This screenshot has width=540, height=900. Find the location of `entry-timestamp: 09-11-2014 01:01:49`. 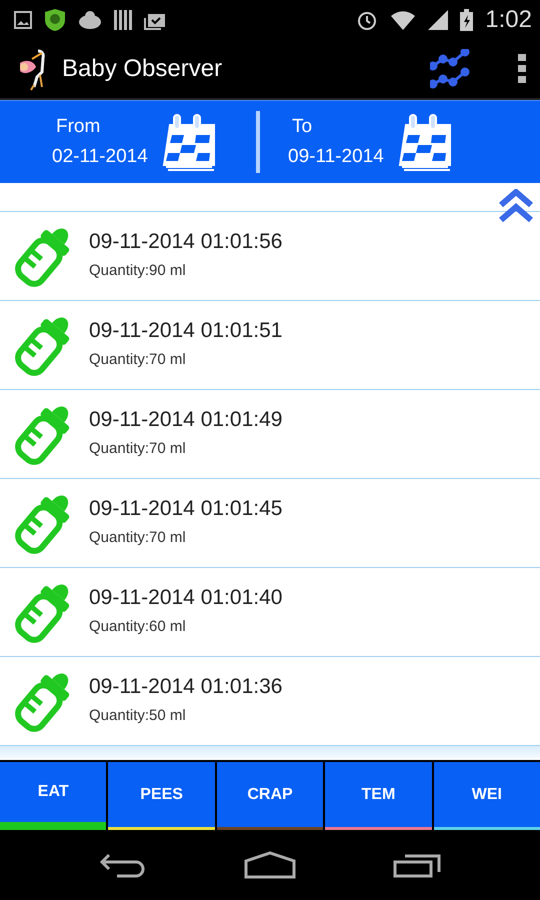

entry-timestamp: 09-11-2014 01:01:49 is located at coordinates (185, 420).